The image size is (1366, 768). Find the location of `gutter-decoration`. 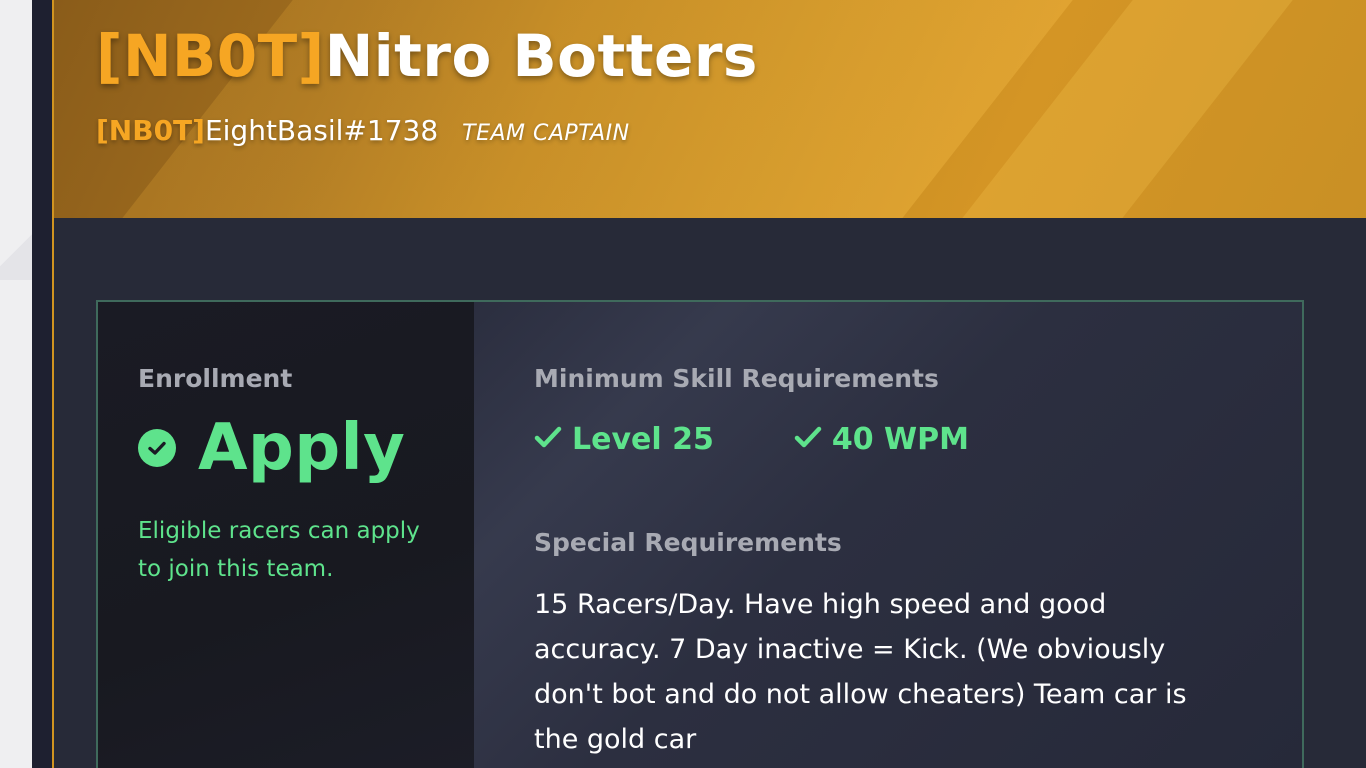

gutter-decoration is located at coordinates (16, 250).